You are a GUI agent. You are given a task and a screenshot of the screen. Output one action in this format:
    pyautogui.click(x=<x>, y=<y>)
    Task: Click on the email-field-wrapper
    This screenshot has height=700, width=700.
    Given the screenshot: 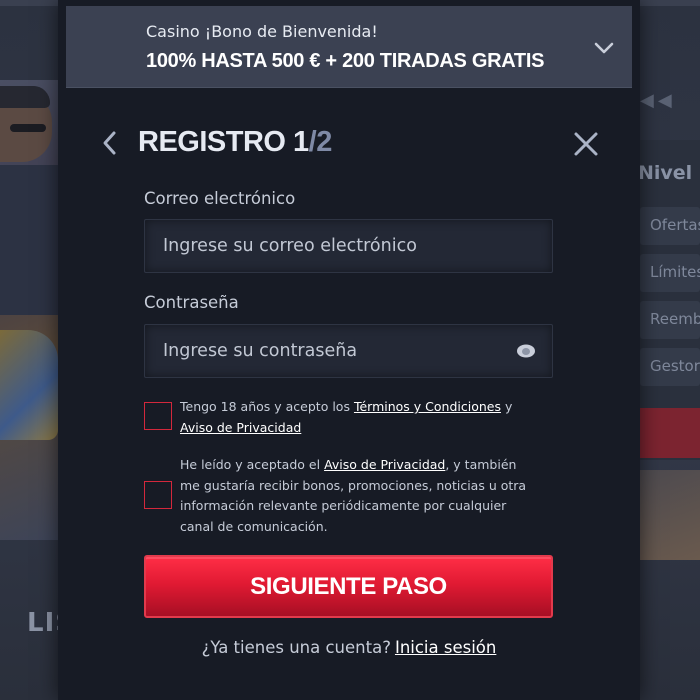 What is the action you would take?
    pyautogui.click(x=348, y=246)
    